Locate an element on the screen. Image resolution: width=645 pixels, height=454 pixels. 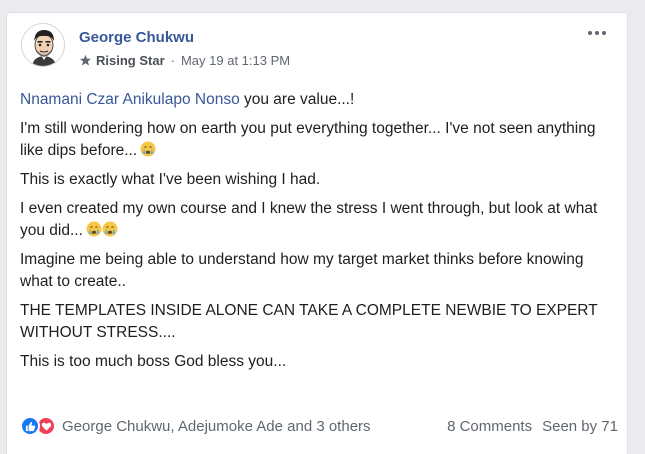
author-name: George Chukwu is located at coordinates (136, 37).